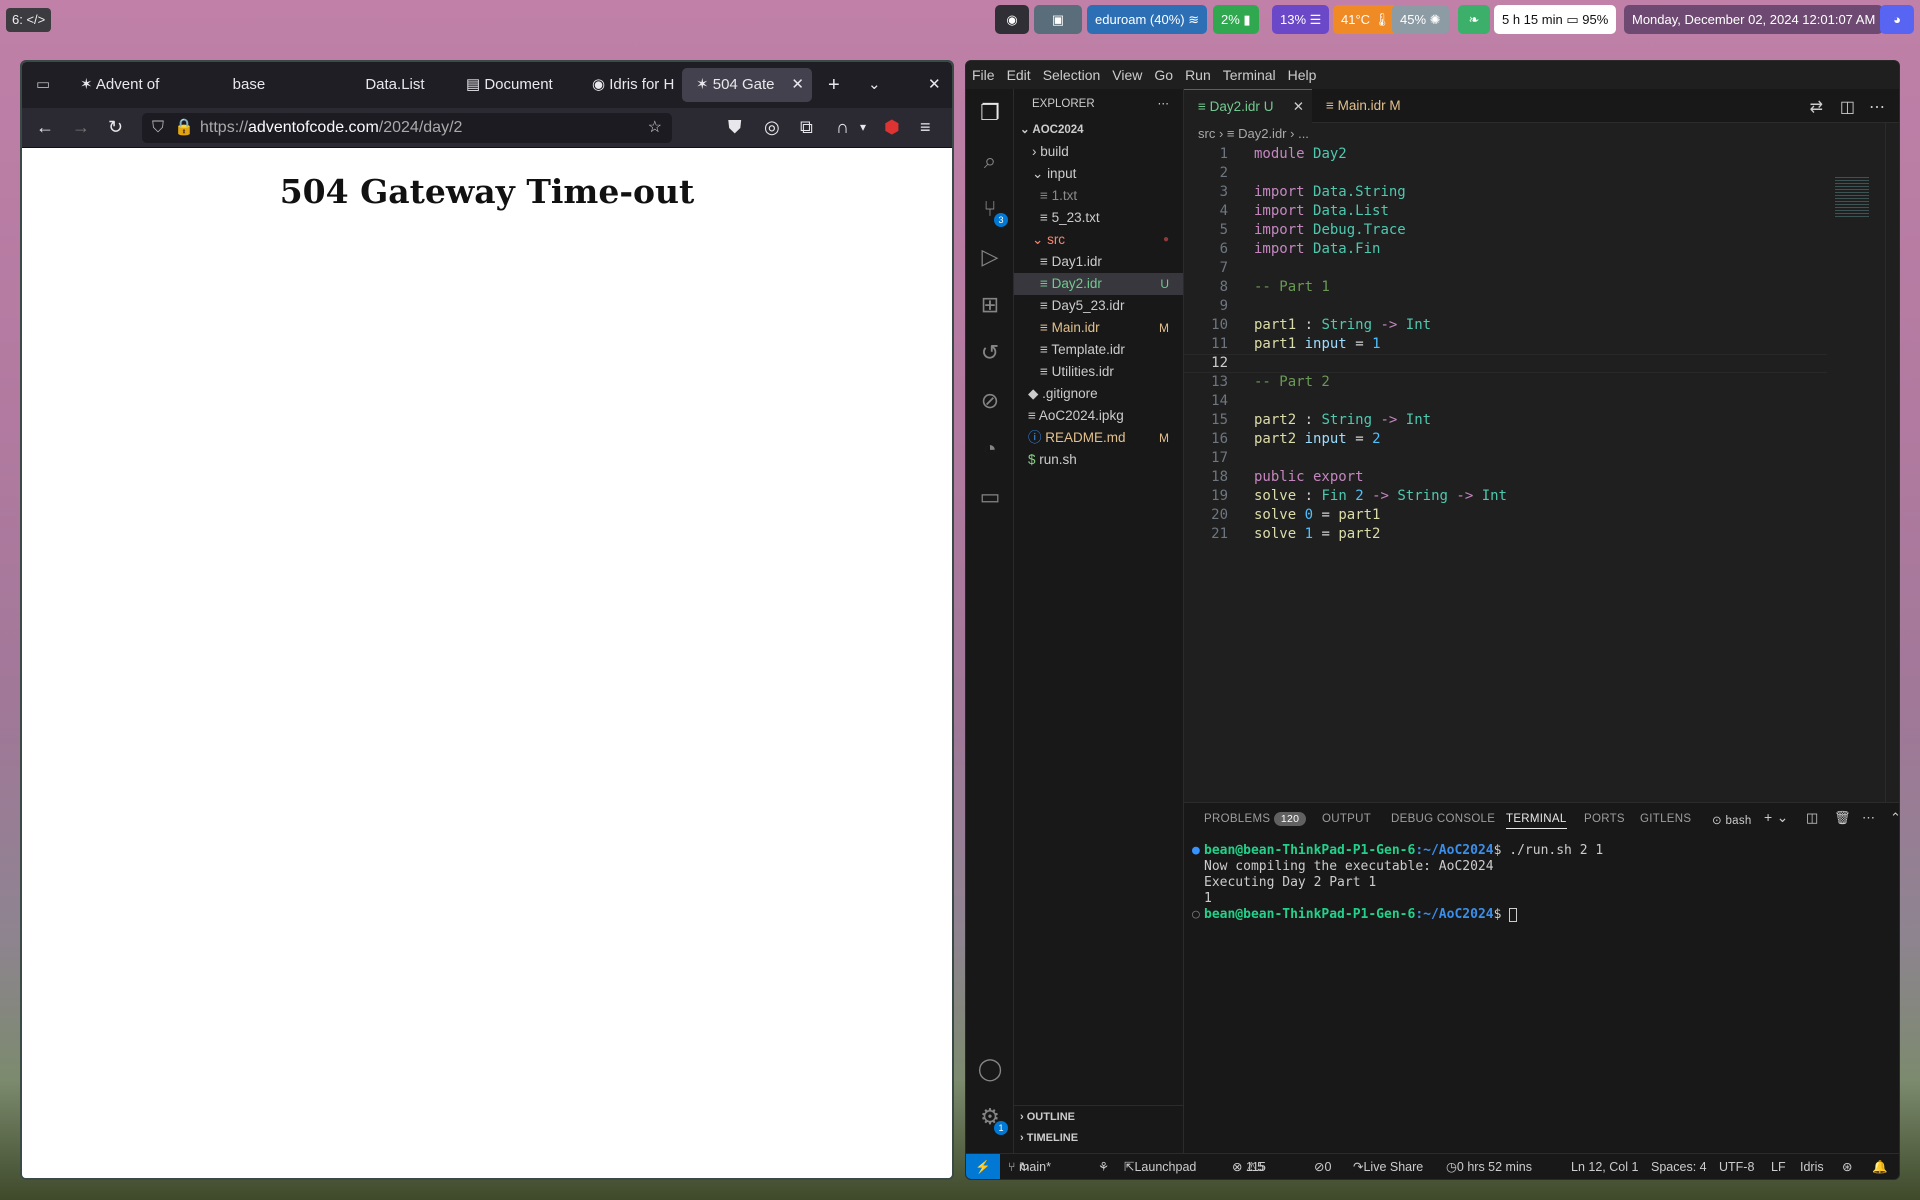 The image size is (1920, 1200). Describe the element at coordinates (1443, 819) in the screenshot. I see `tab-debug-console: DEBUG CONSOLE` at that location.